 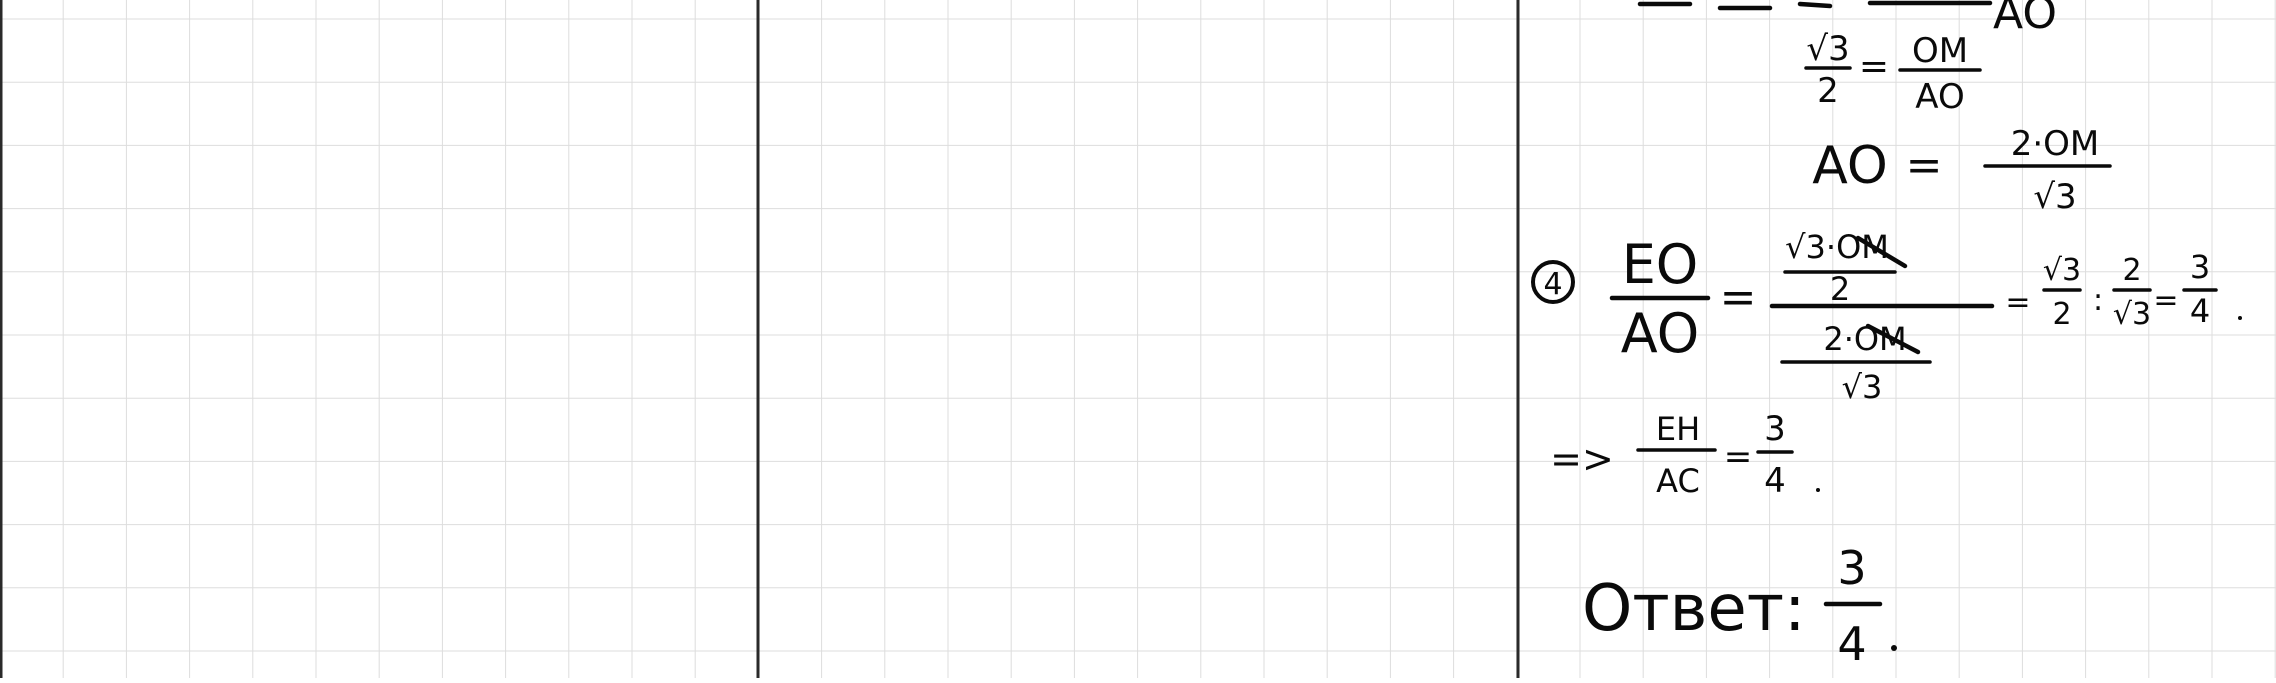 What do you see at coordinates (2132, 314) in the screenshot?
I see `b-denominator: √3` at bounding box center [2132, 314].